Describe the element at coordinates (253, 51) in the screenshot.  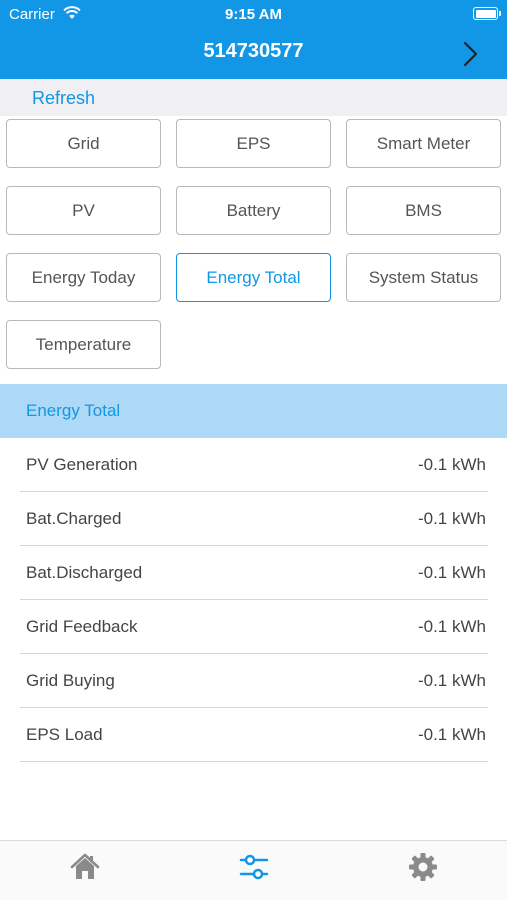
I see `page-title: 514730577` at that location.